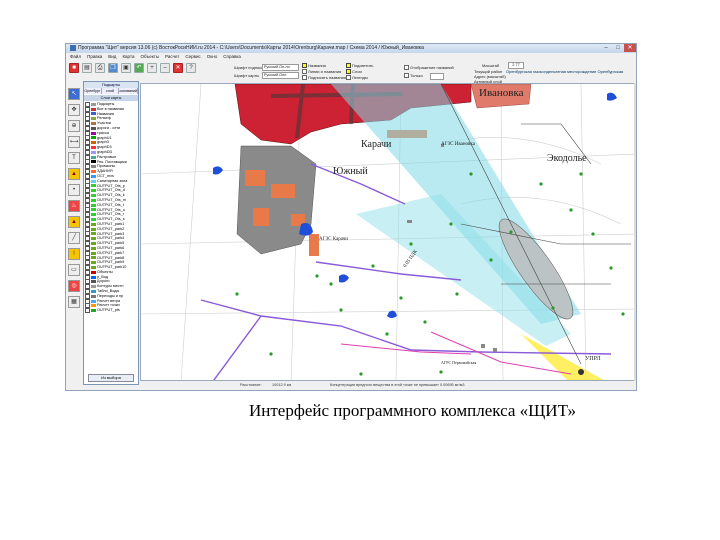  Describe the element at coordinates (247, 75) in the screenshot. I see `map-font-label: Шрифт карты` at that location.